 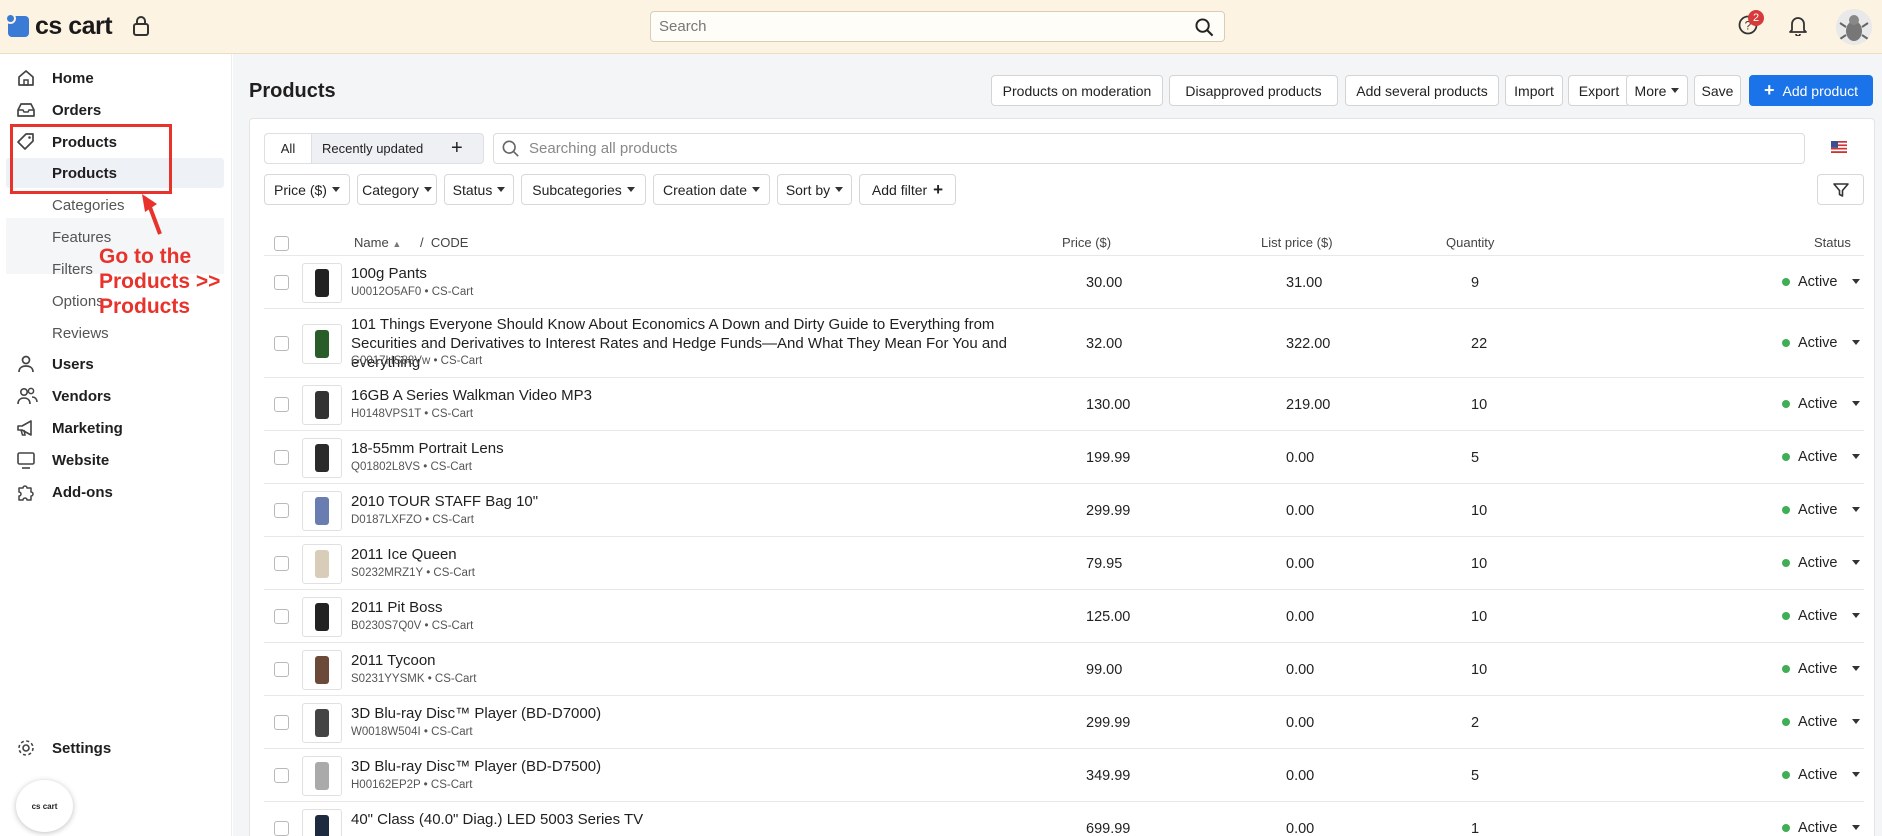 What do you see at coordinates (583, 189) in the screenshot?
I see `filter-subcategories: Subcategories` at bounding box center [583, 189].